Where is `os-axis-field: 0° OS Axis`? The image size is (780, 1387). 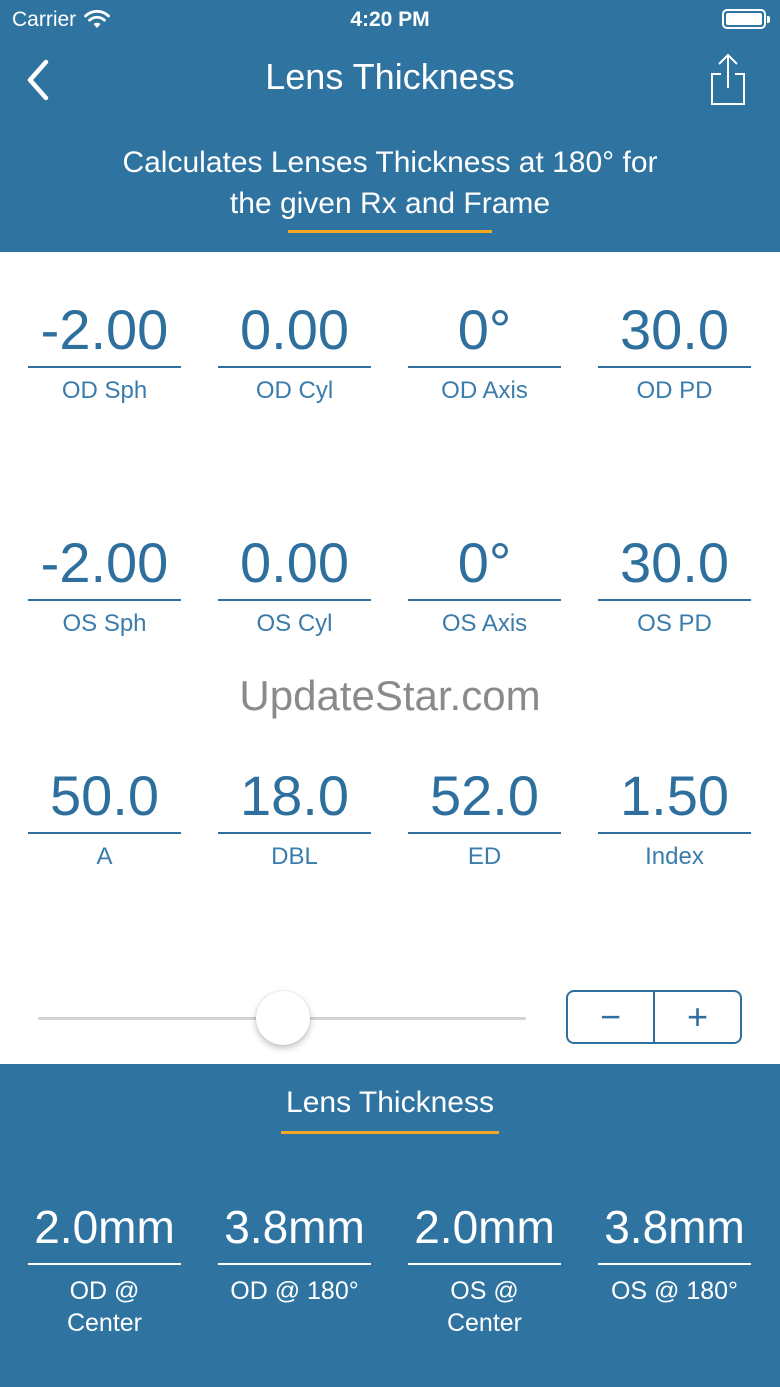 os-axis-field: 0° OS Axis is located at coordinates (484, 582).